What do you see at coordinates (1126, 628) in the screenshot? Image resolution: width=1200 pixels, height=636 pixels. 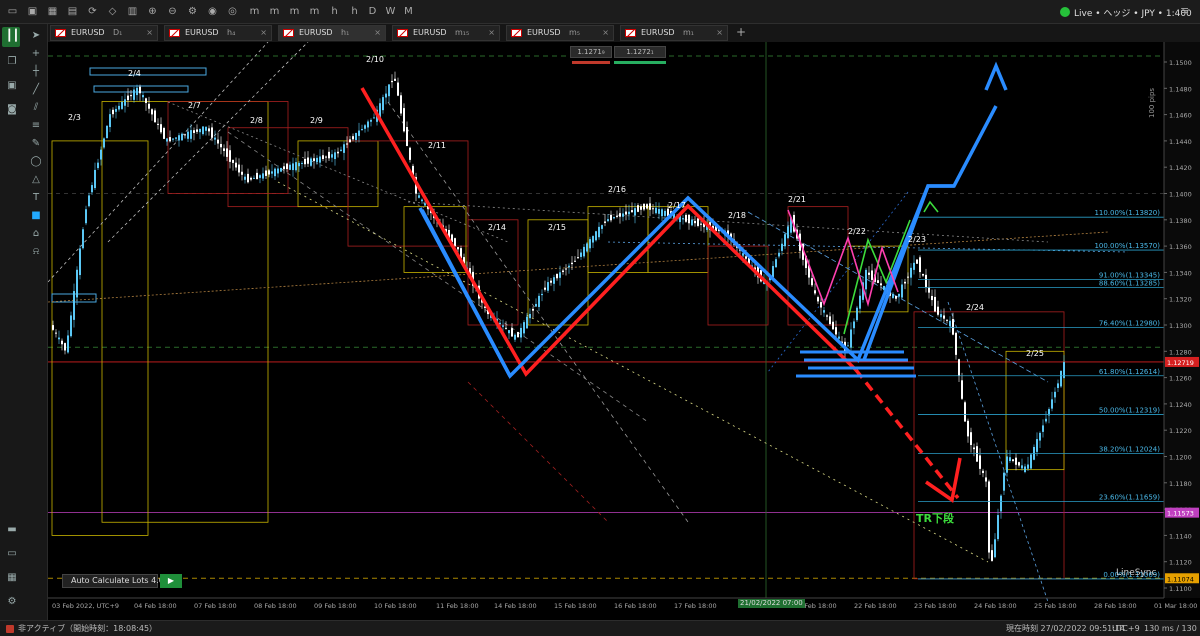 I see `timezone: UTC+9` at bounding box center [1126, 628].